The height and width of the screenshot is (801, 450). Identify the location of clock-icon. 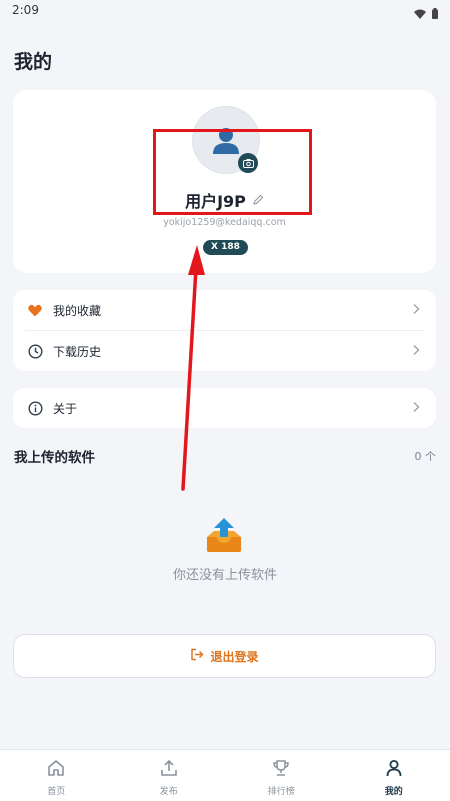
(35, 351).